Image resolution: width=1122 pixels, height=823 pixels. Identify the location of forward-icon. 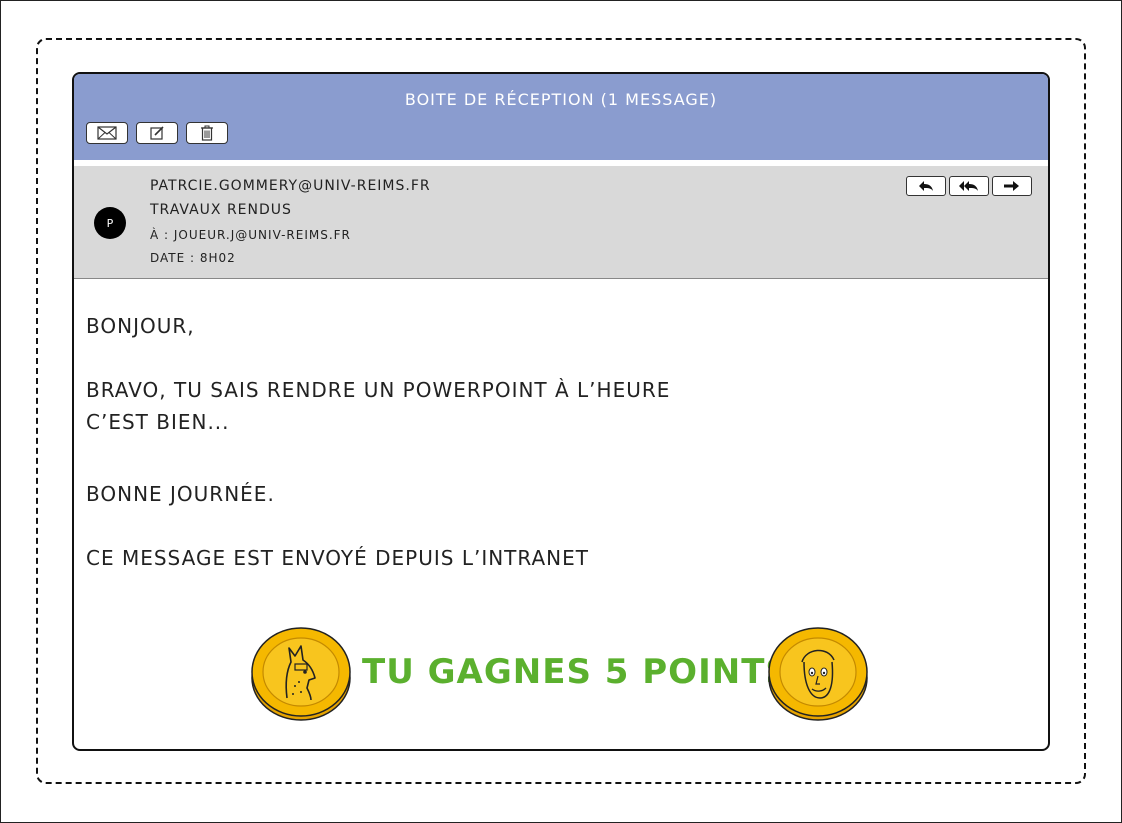
(1011, 186).